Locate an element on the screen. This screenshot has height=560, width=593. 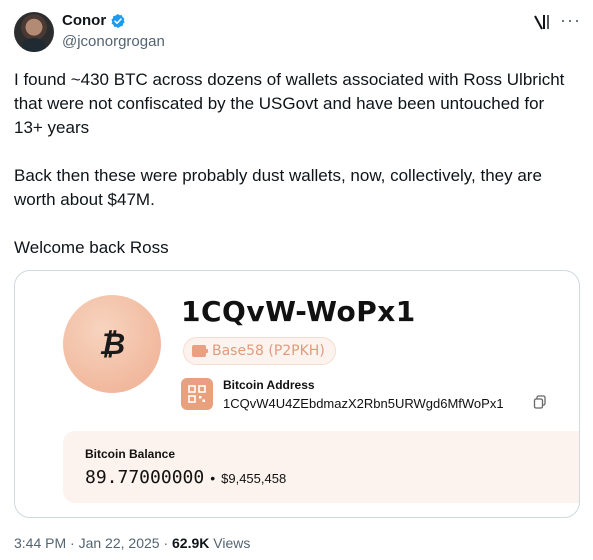
bitcoin-symbol-icon: ₿ is located at coordinates (112, 344).